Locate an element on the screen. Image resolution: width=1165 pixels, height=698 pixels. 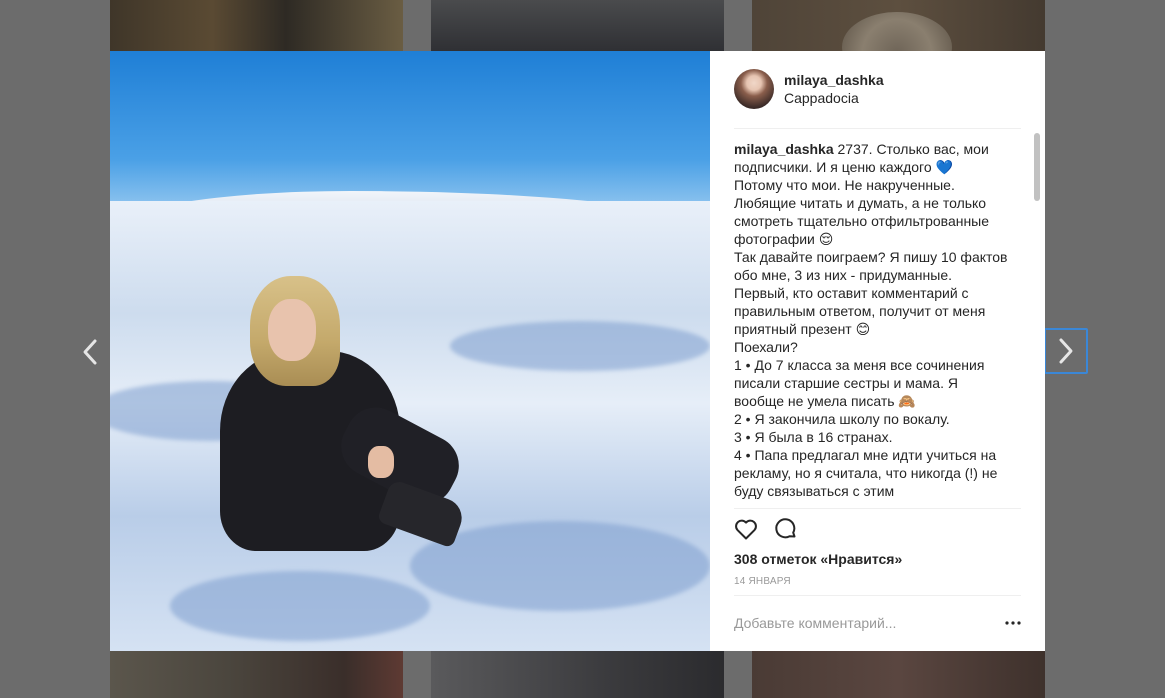
comment-button is located at coordinates (786, 529).